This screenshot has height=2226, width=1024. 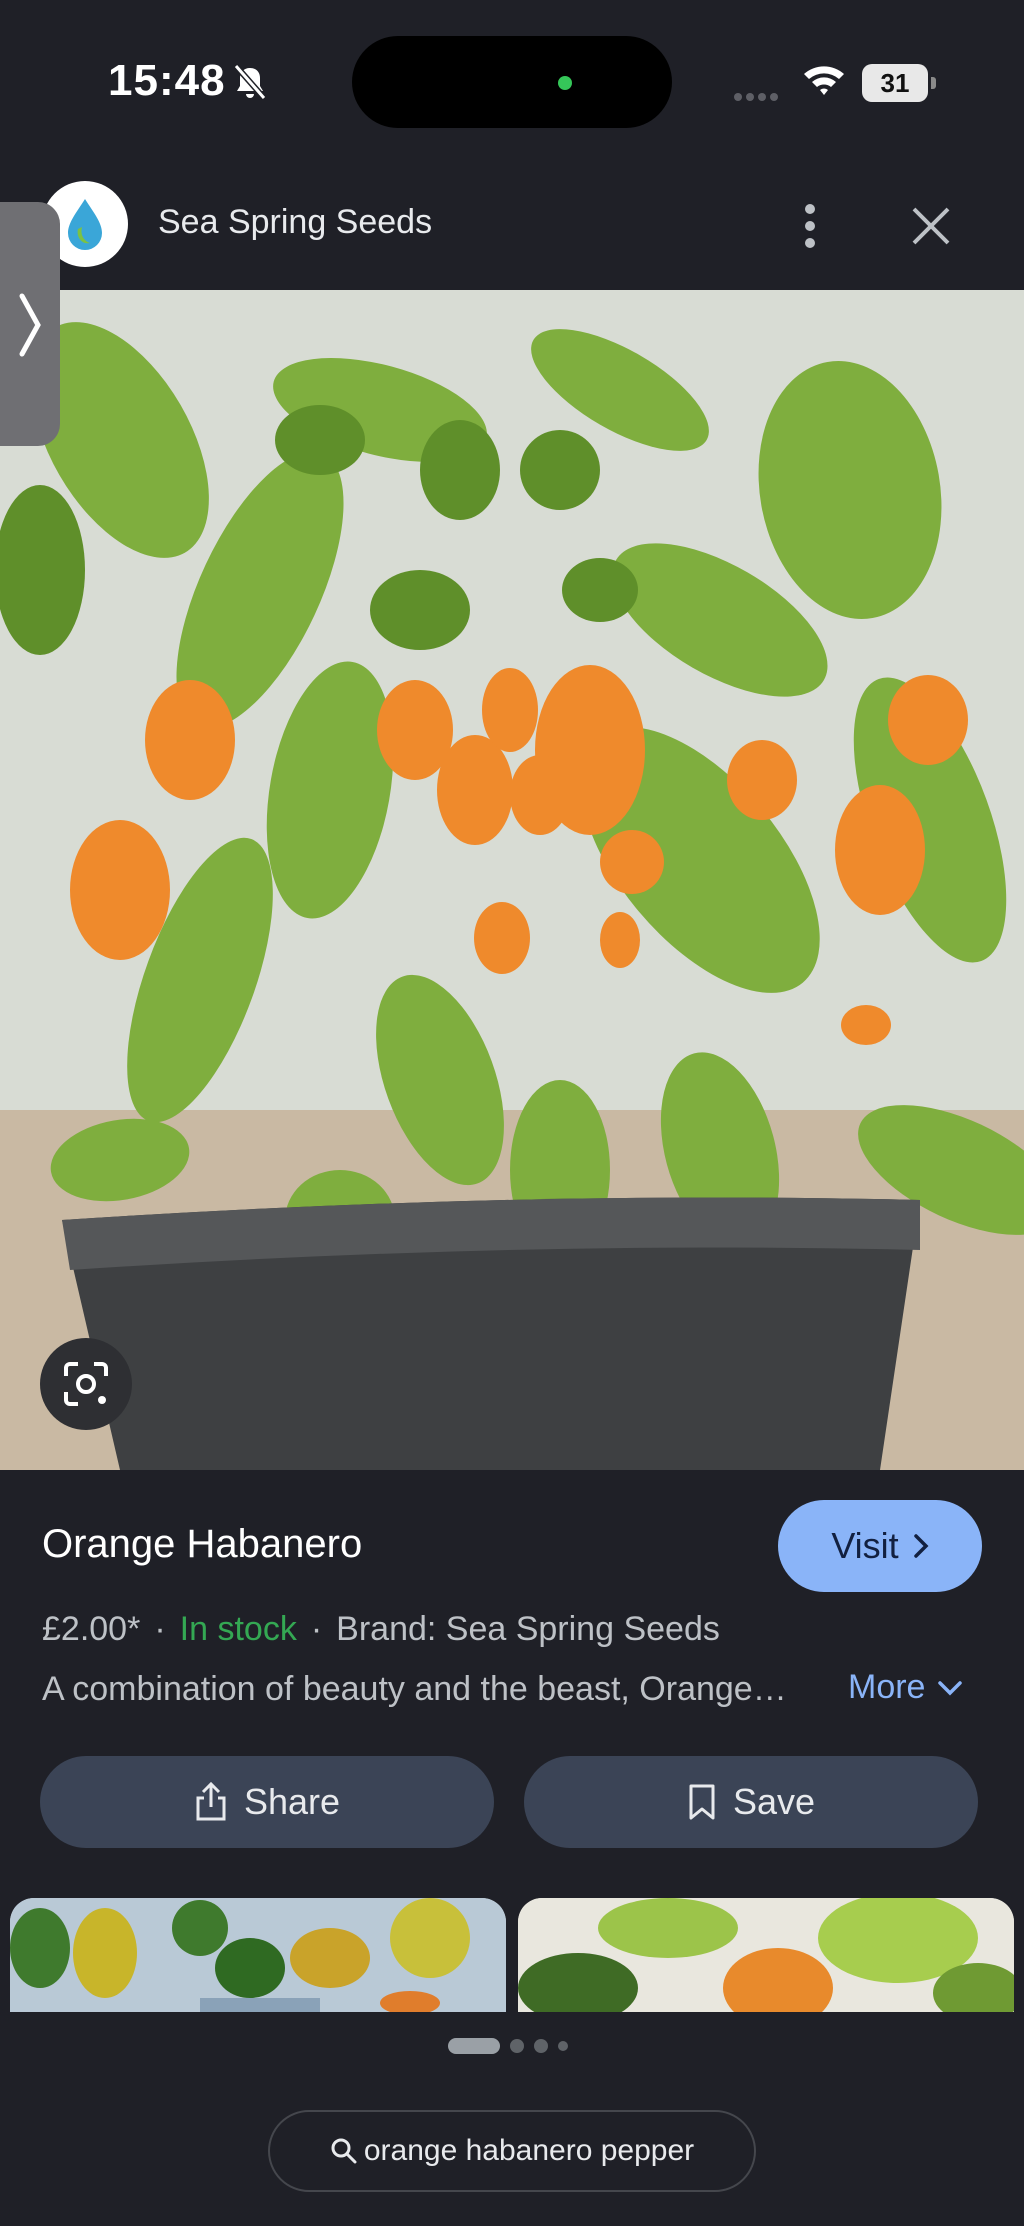 I want to click on lens-search-button, so click(x=86, y=1384).